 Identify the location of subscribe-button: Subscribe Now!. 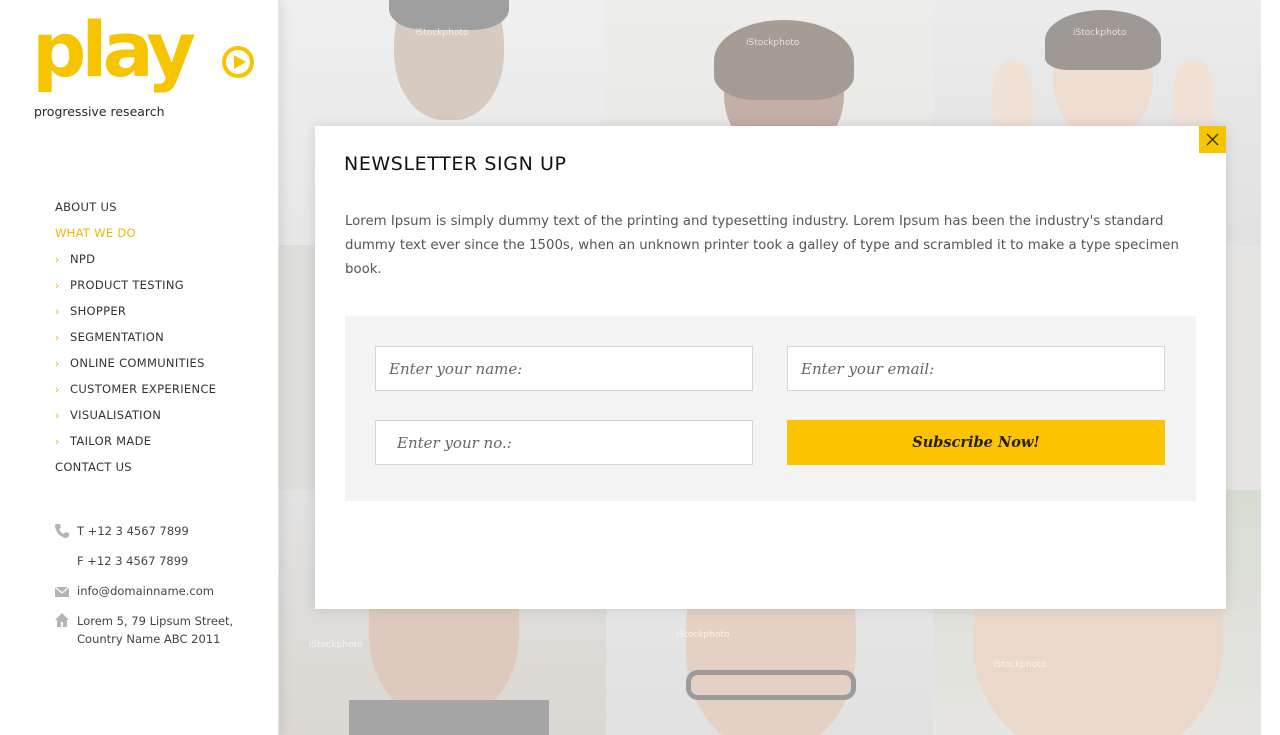
(976, 442).